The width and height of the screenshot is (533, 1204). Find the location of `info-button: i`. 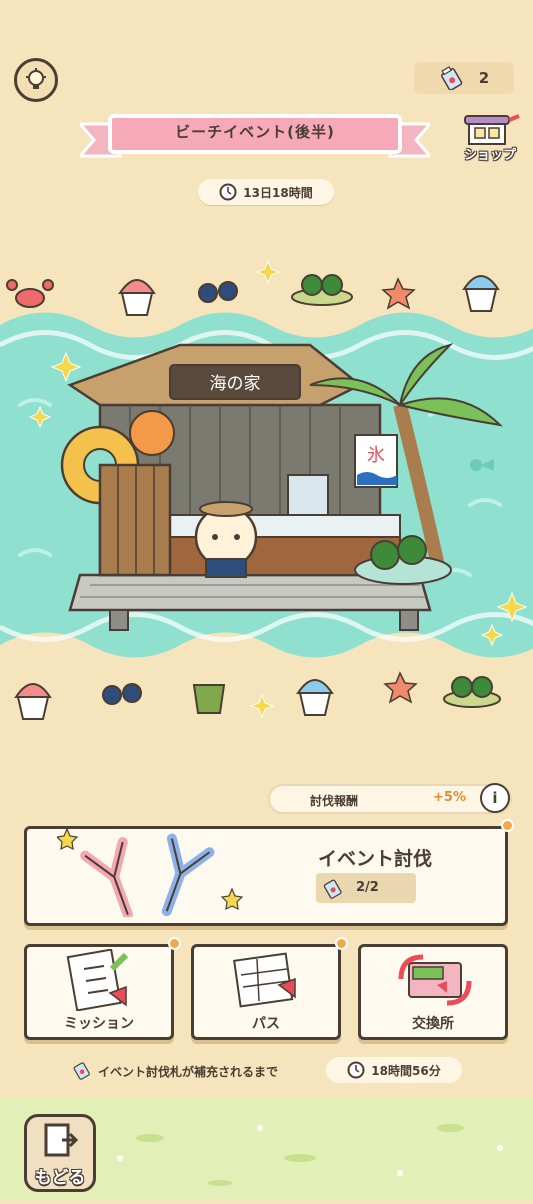

info-button: i is located at coordinates (495, 798).